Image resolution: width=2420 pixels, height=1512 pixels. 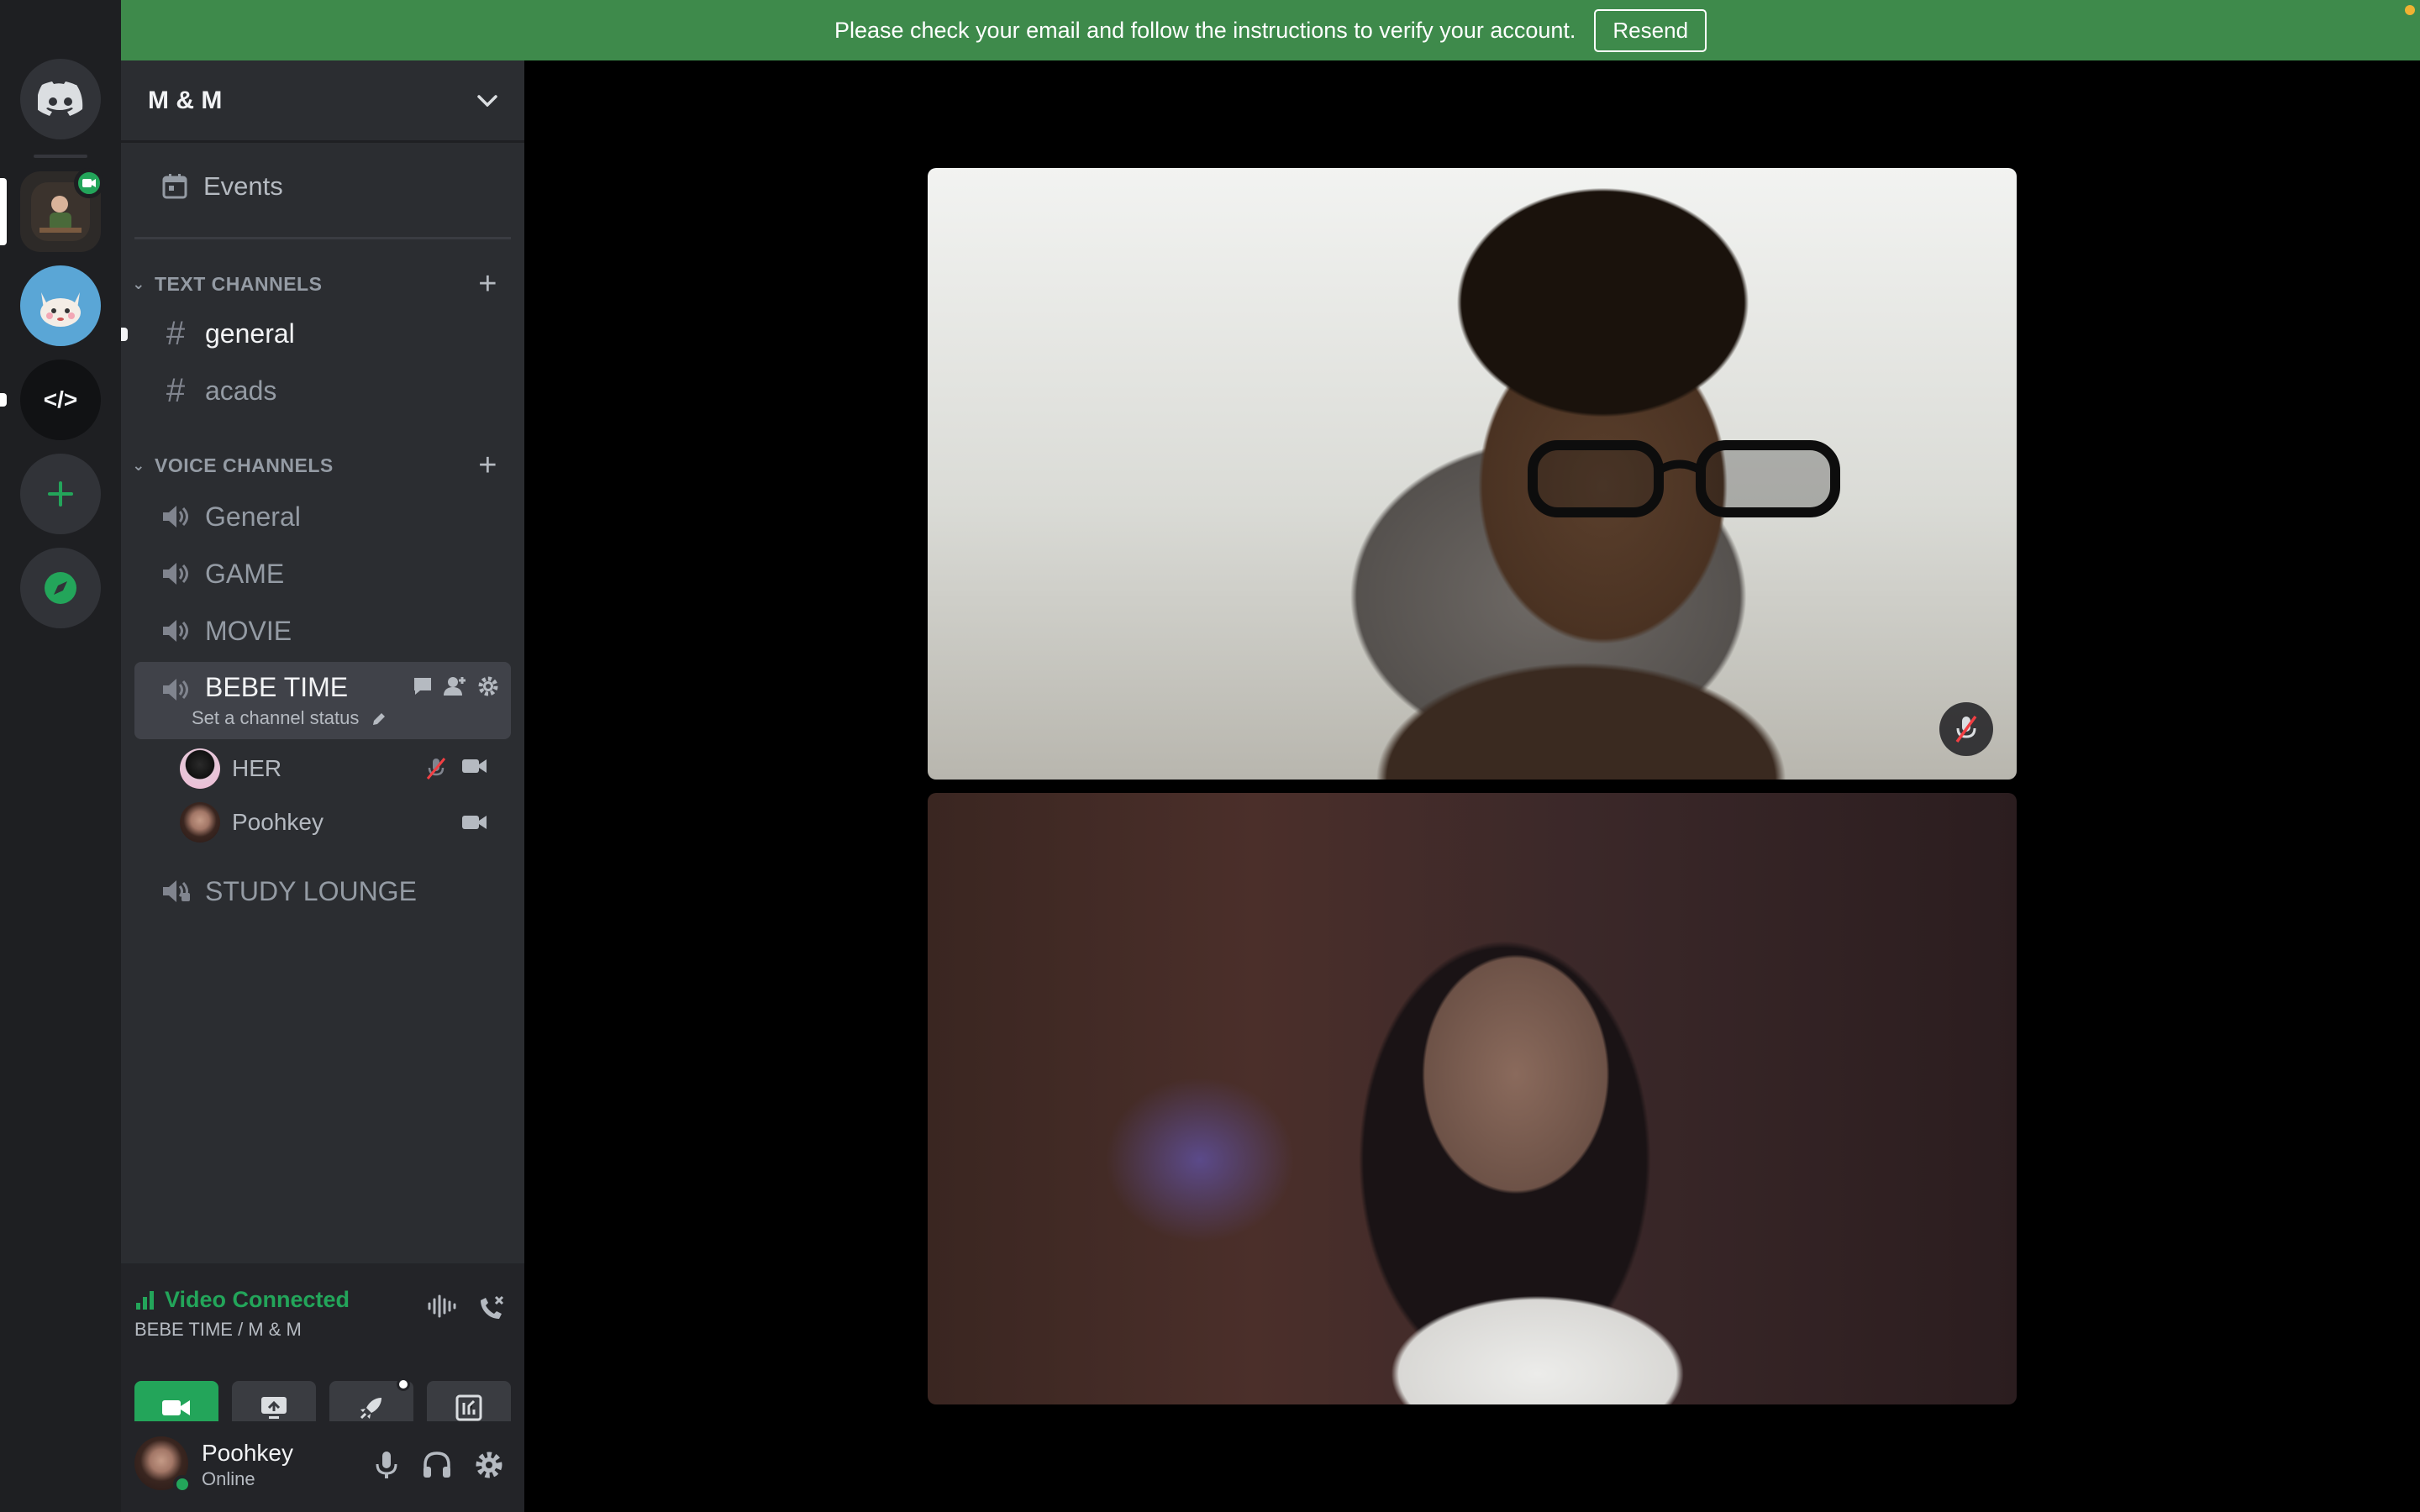 I want to click on voice-channel-study-lounge: STUDY LOUNGE, so click(x=322, y=891).